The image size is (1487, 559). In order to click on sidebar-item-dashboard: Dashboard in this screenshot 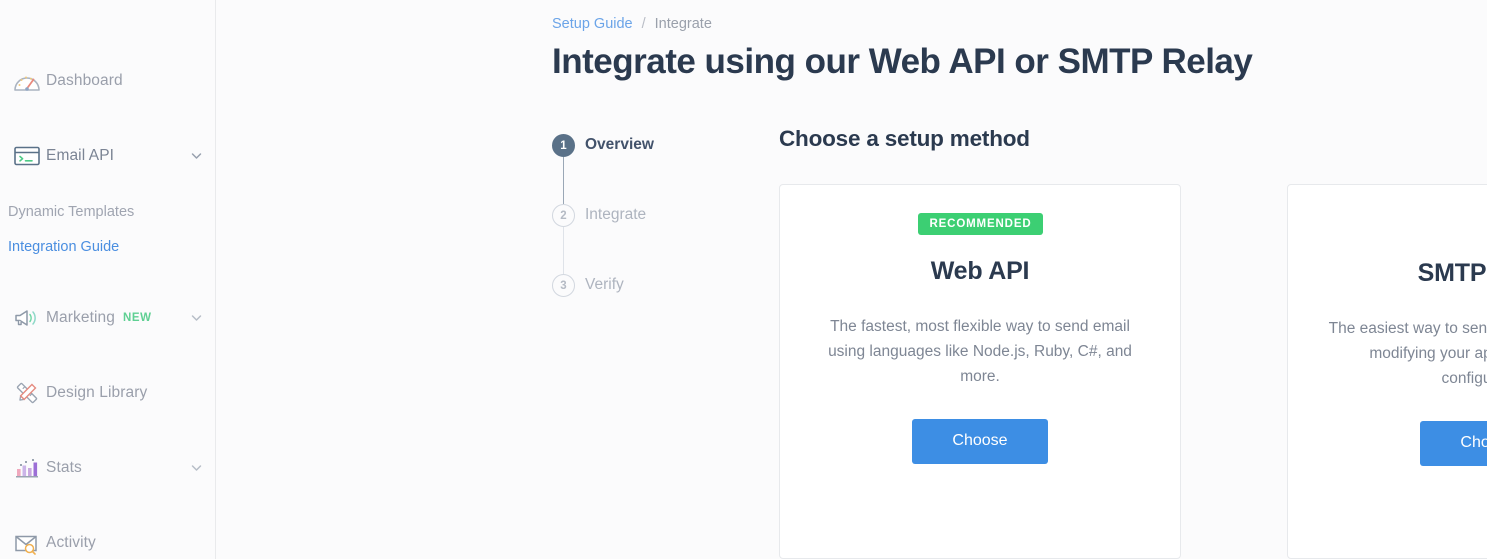, I will do `click(107, 81)`.